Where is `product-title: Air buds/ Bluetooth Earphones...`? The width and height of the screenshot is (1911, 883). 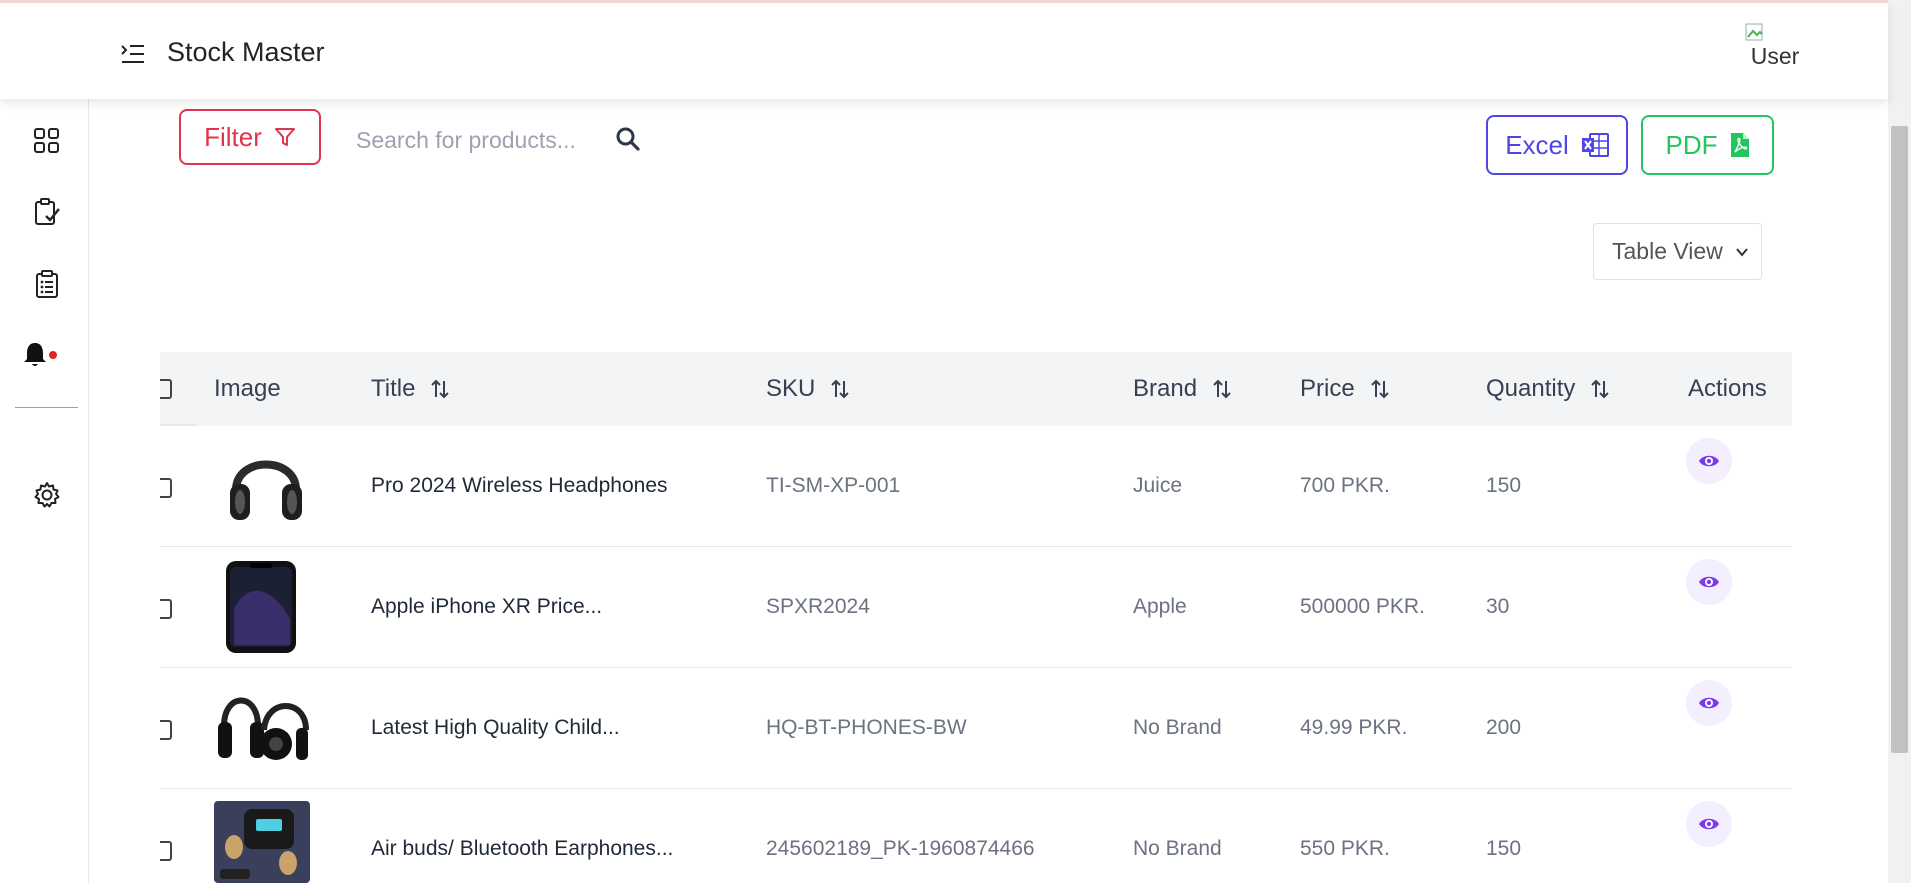
product-title: Air buds/ Bluetooth Earphones... is located at coordinates (522, 849).